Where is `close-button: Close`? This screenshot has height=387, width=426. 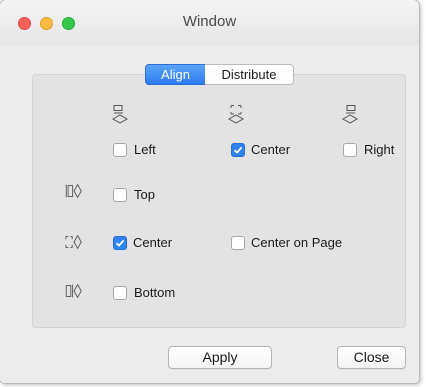 close-button: Close is located at coordinates (371, 357).